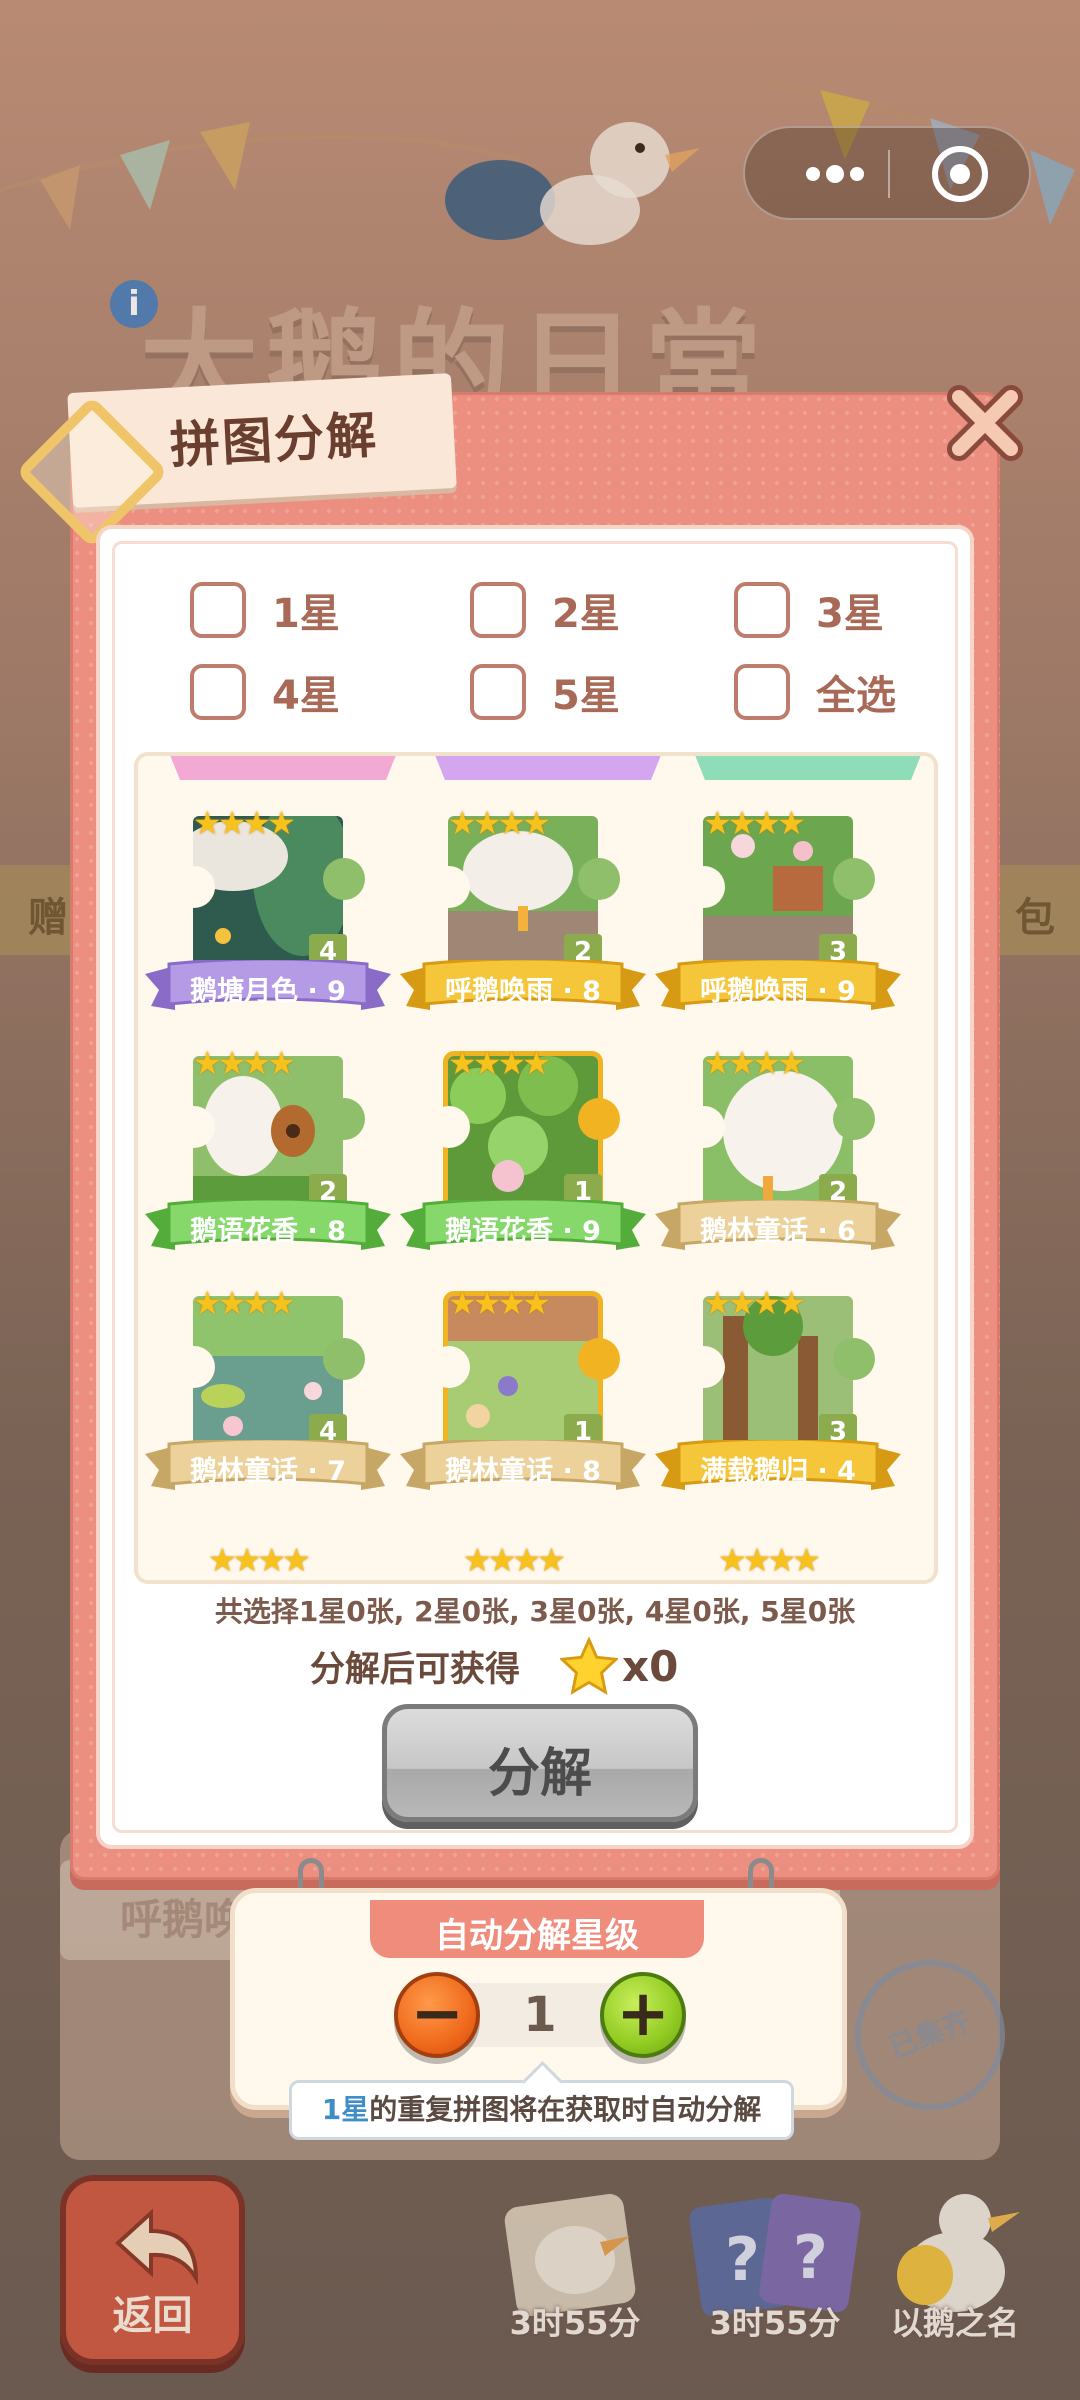 Image resolution: width=1080 pixels, height=2400 pixels. What do you see at coordinates (955, 2261) in the screenshot?
I see `bottom-card-3: 以鹅之名` at bounding box center [955, 2261].